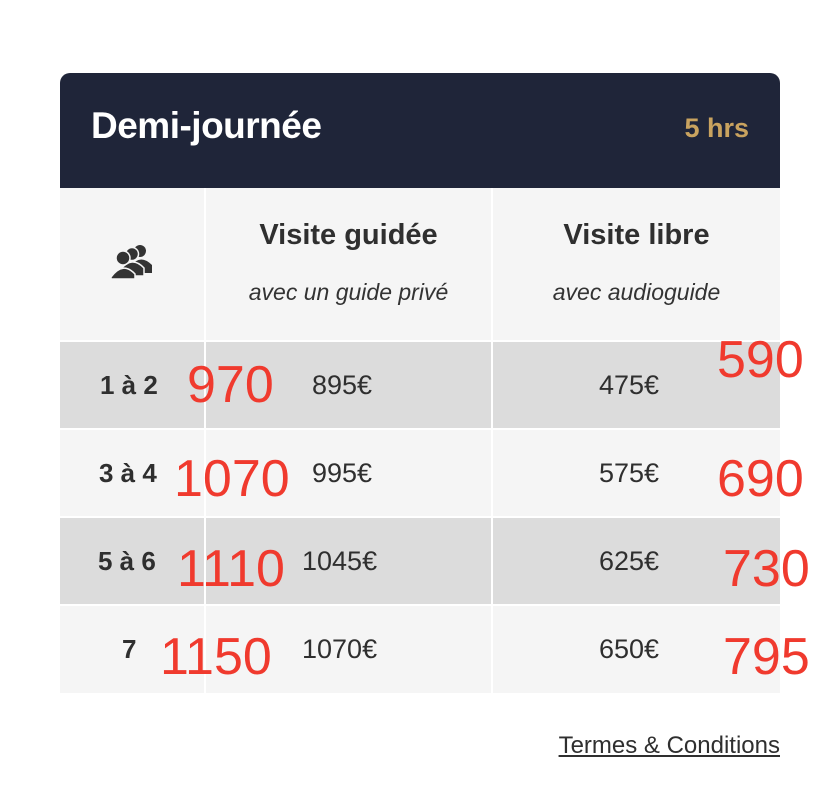  Describe the element at coordinates (347, 264) in the screenshot. I see `guided-tour-header: Visite guidée avec un guide privé` at that location.